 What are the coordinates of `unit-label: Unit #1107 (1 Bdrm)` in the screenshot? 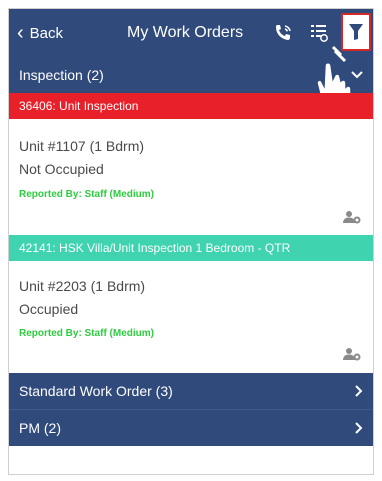 It's located at (82, 146).